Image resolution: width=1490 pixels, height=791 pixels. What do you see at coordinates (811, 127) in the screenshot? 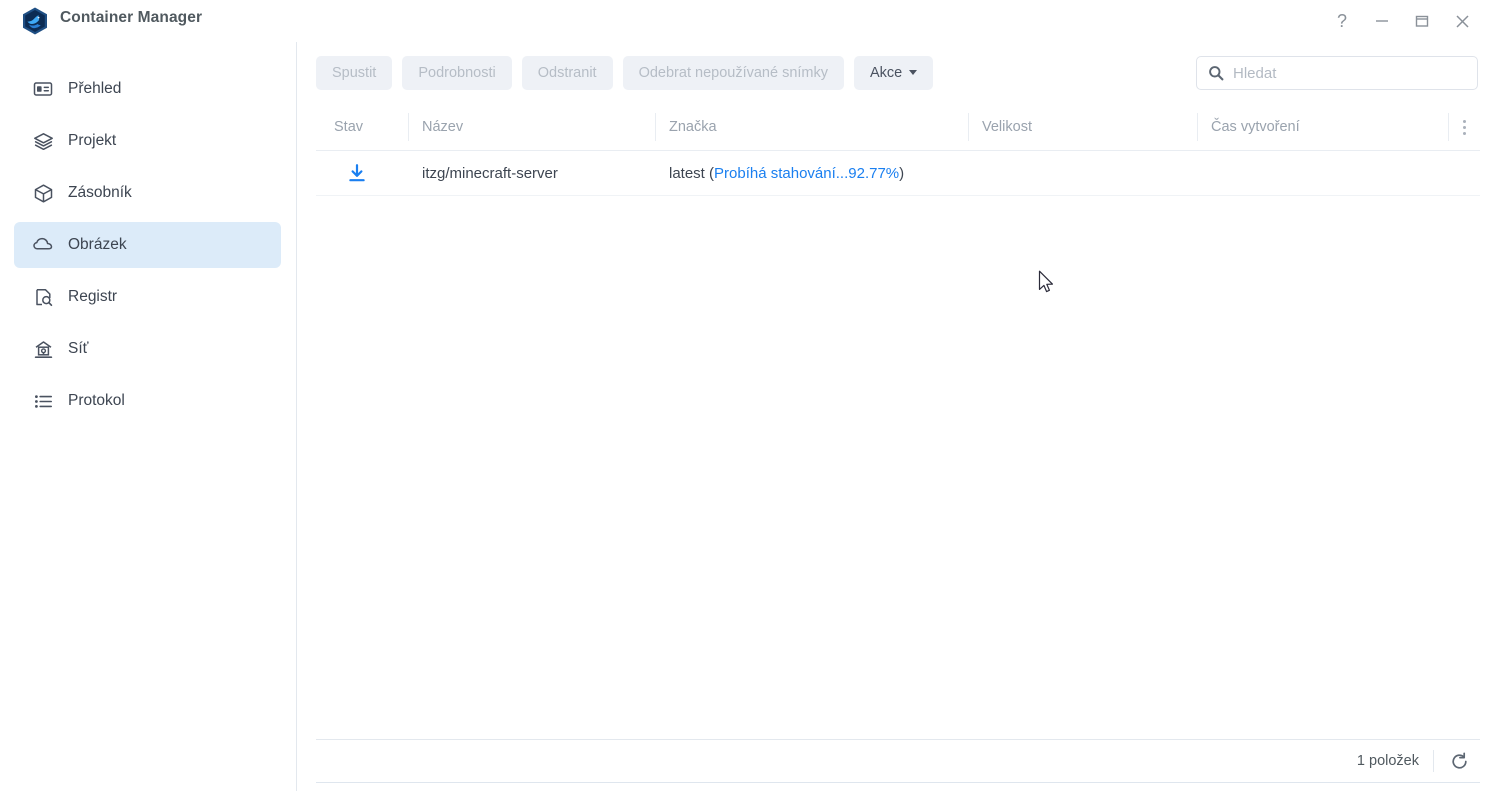
I see `column-header-znacka: Značka` at bounding box center [811, 127].